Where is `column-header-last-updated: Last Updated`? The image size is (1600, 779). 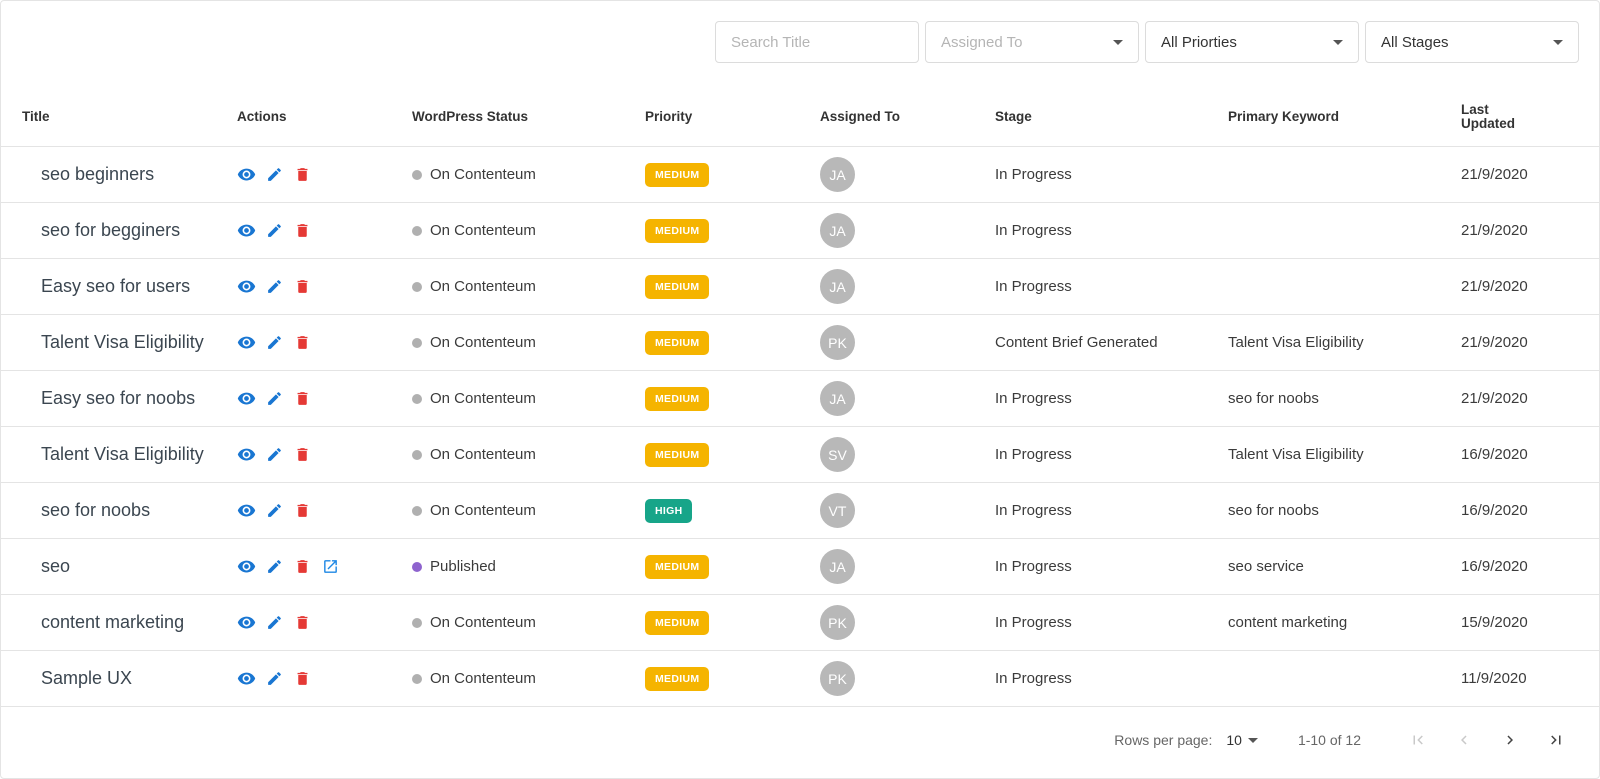
column-header-last-updated: Last Updated is located at coordinates (1511, 116).